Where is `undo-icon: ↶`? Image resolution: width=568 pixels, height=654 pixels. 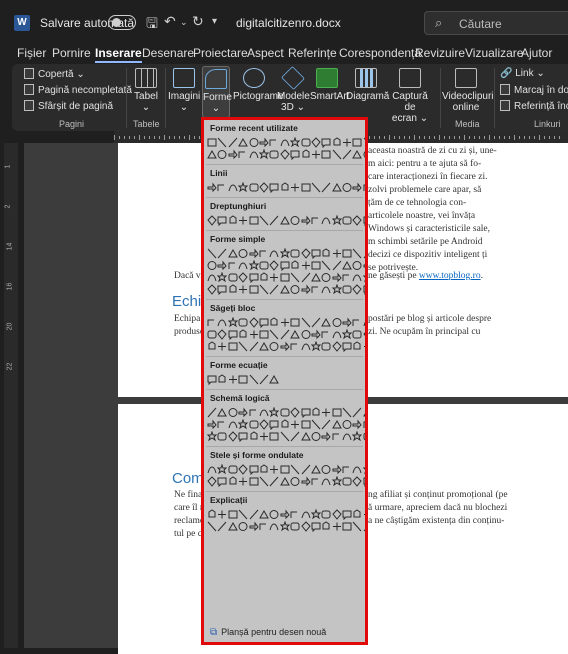 undo-icon: ↶ is located at coordinates (170, 21).